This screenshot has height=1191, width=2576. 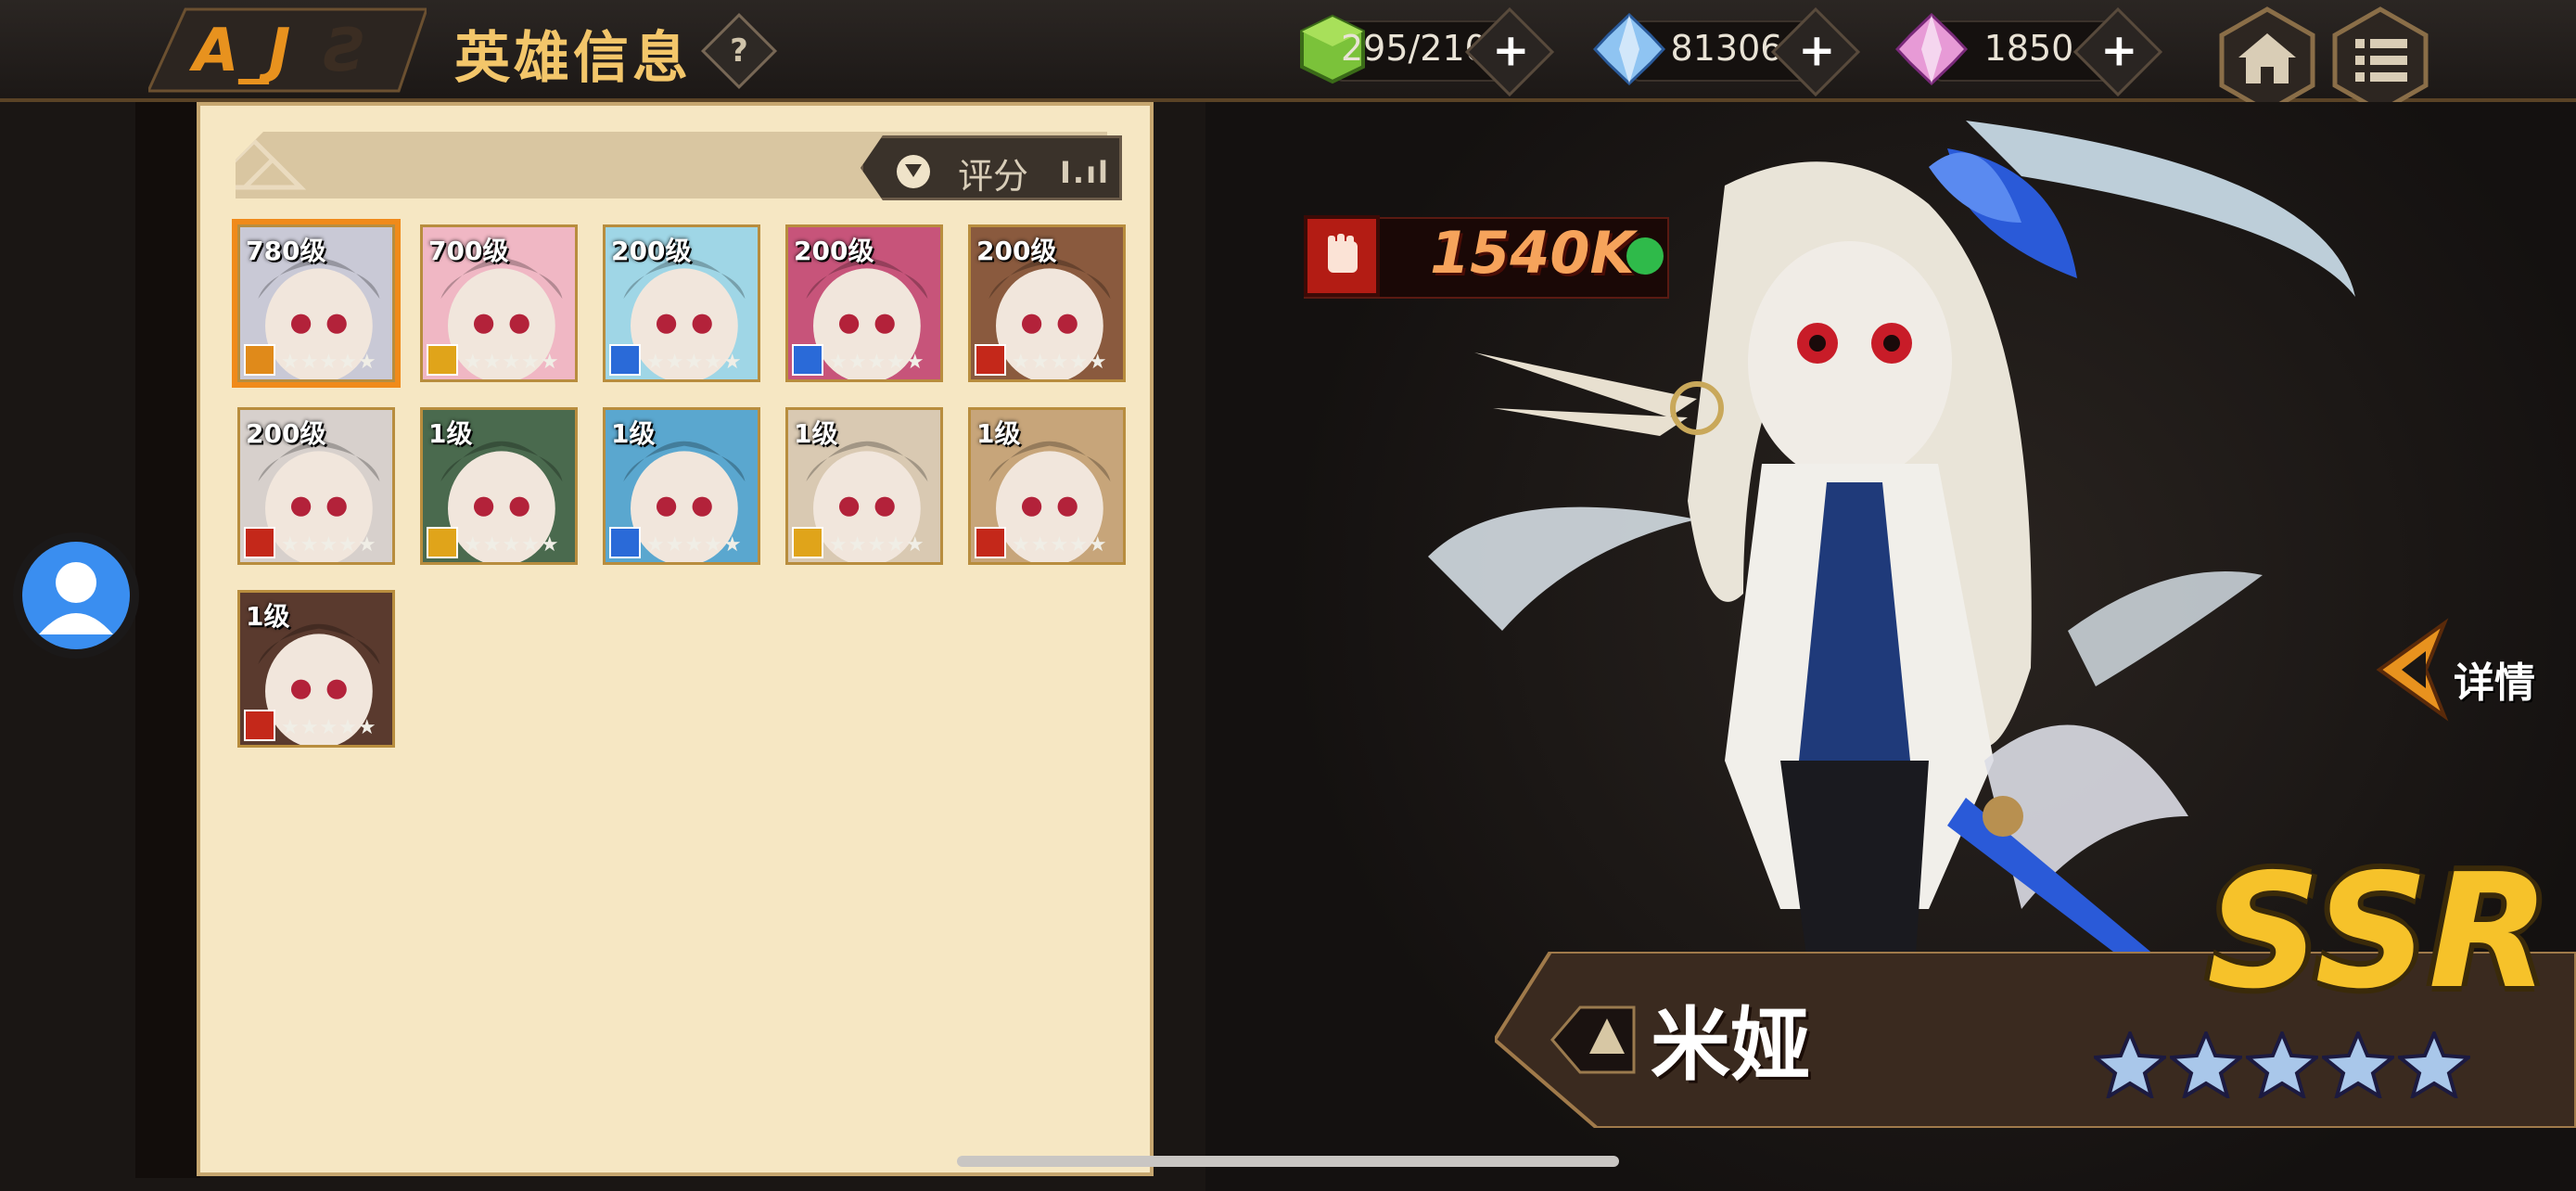 I want to click on top-bar: A_J Ƨ 英雄信息 ? 295/2100 + 81306 + 1850 +, so click(x=1288, y=57).